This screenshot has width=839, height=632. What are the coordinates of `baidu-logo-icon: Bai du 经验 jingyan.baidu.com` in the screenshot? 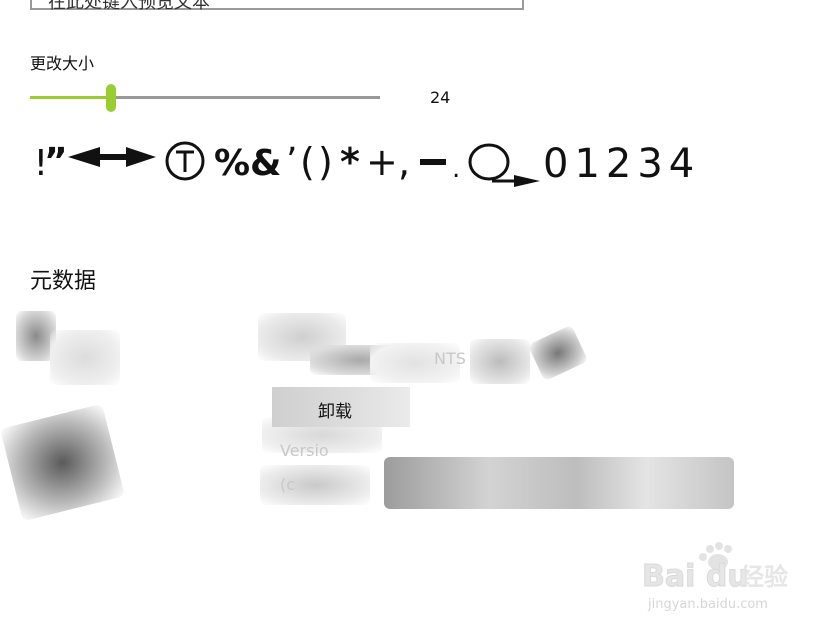 It's located at (715, 577).